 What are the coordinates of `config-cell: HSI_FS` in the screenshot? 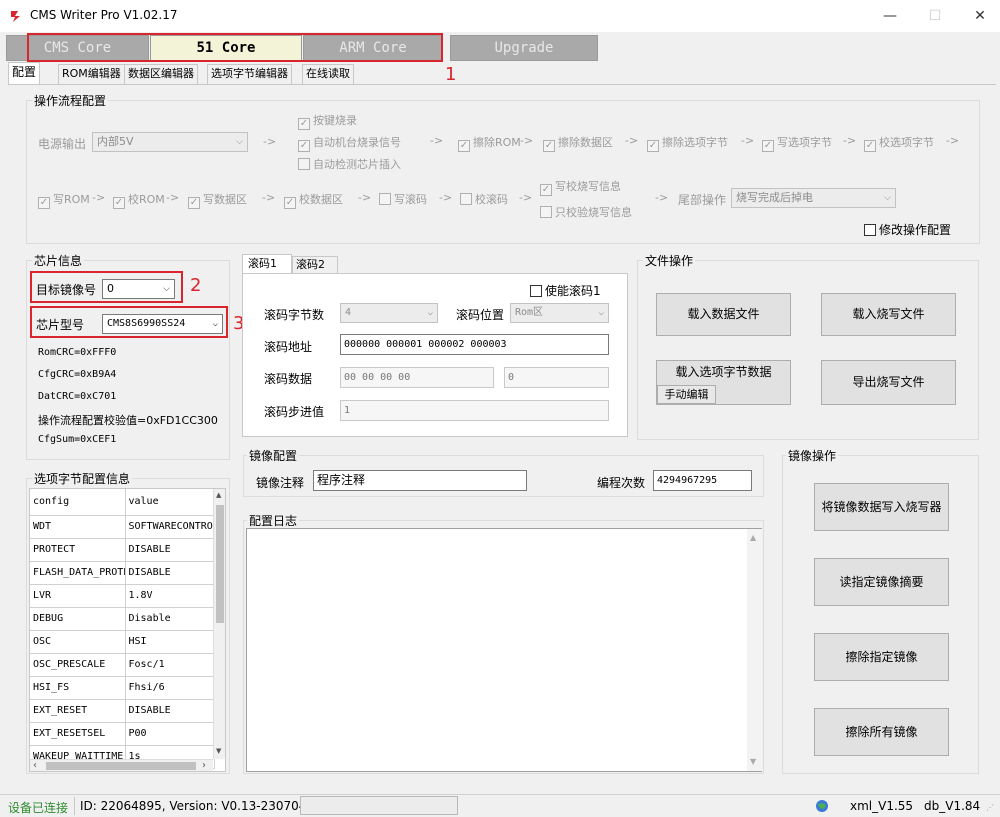 It's located at (78, 688).